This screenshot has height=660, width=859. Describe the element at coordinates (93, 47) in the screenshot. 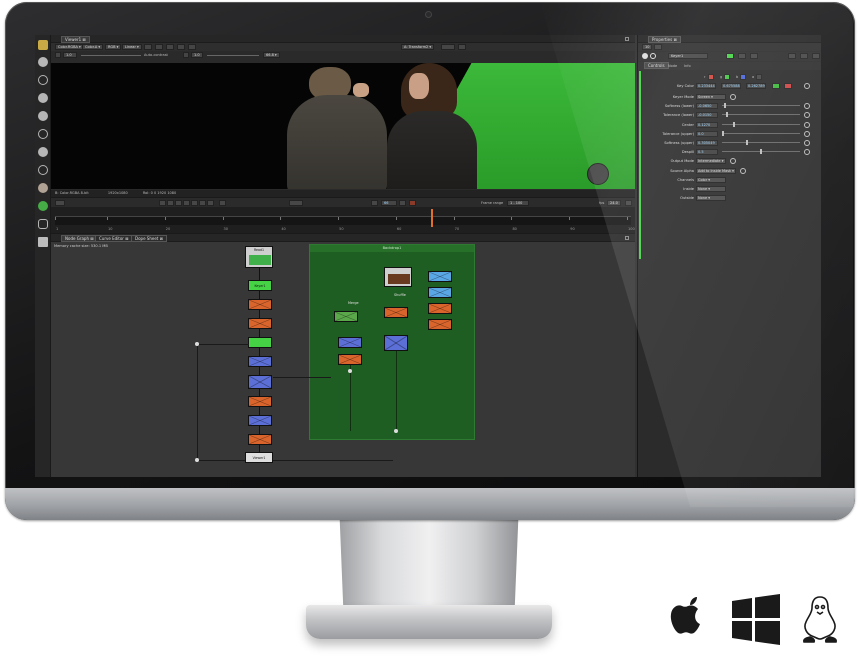

I see `alpha-select: Color.A ▾` at that location.